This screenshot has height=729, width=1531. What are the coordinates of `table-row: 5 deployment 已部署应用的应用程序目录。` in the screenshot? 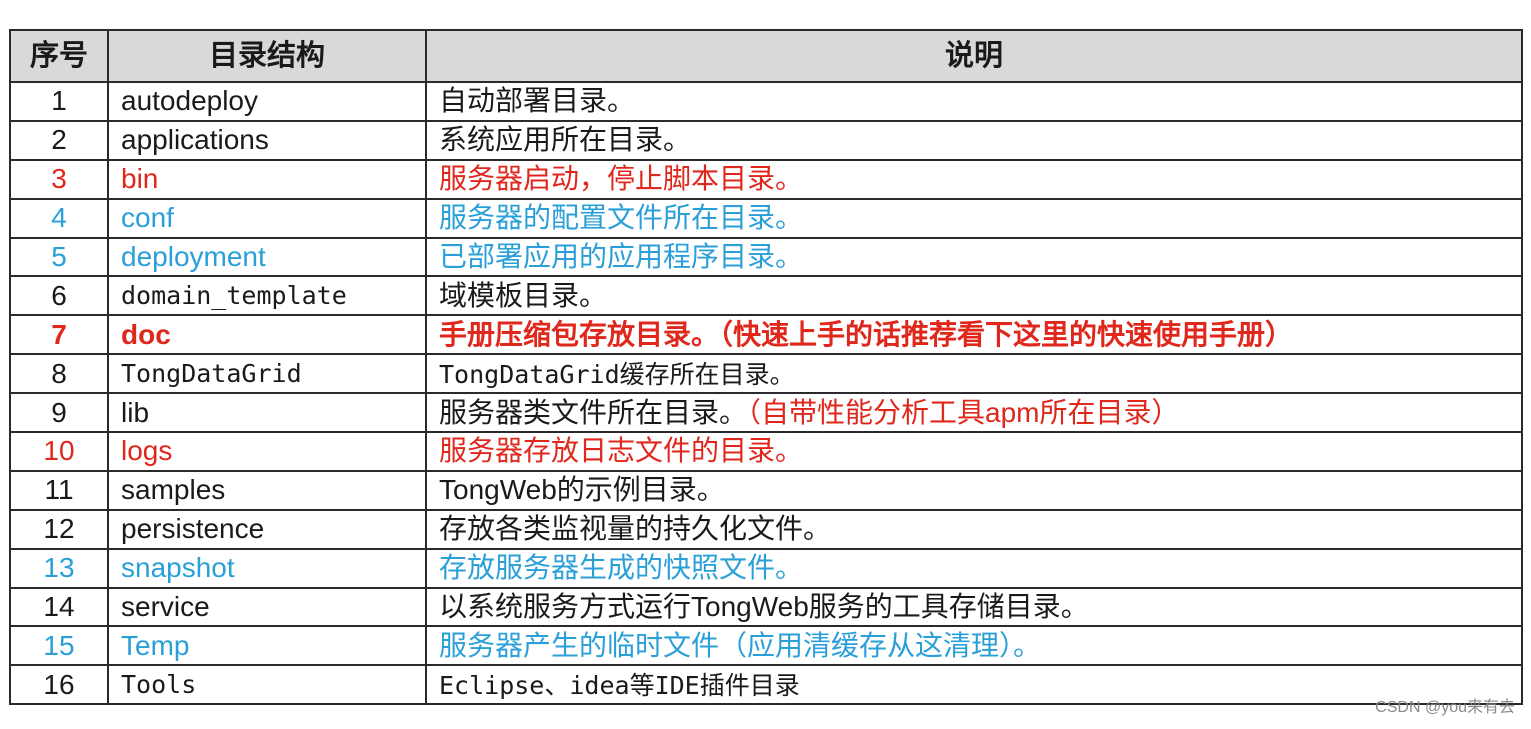 It's located at (766, 257).